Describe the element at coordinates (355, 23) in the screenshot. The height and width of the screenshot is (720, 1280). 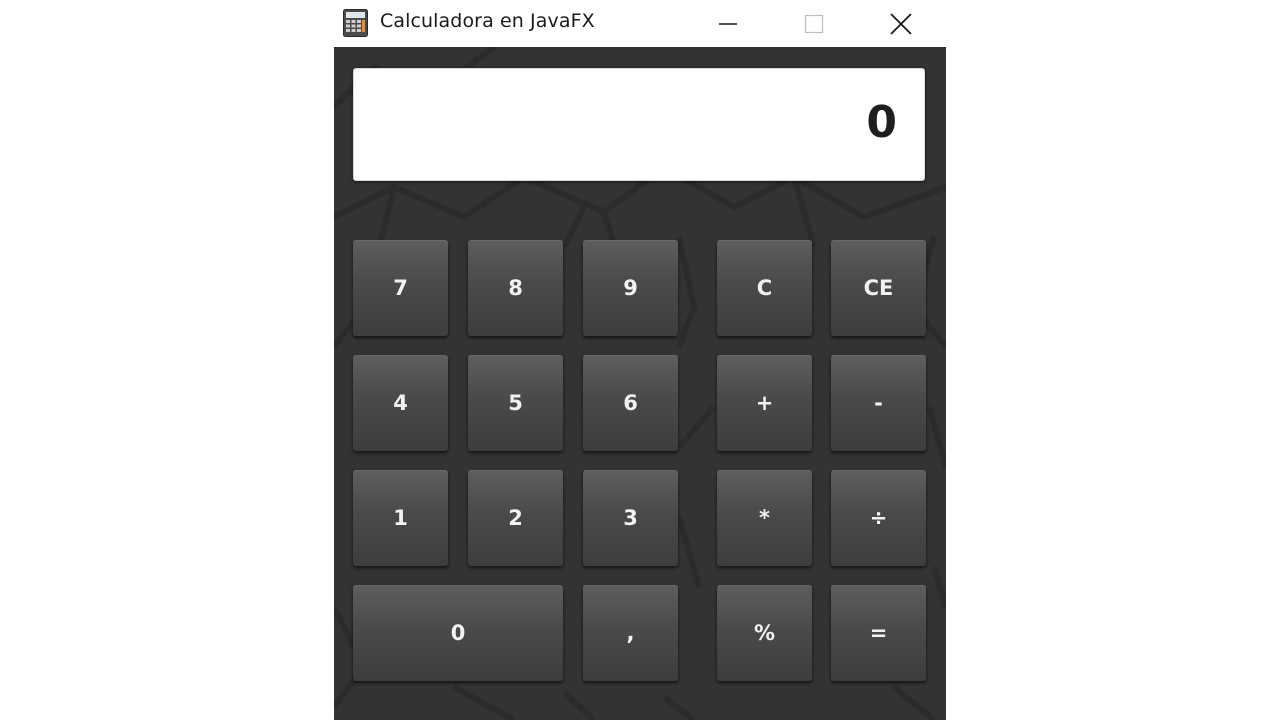
I see `calculator-icon` at that location.